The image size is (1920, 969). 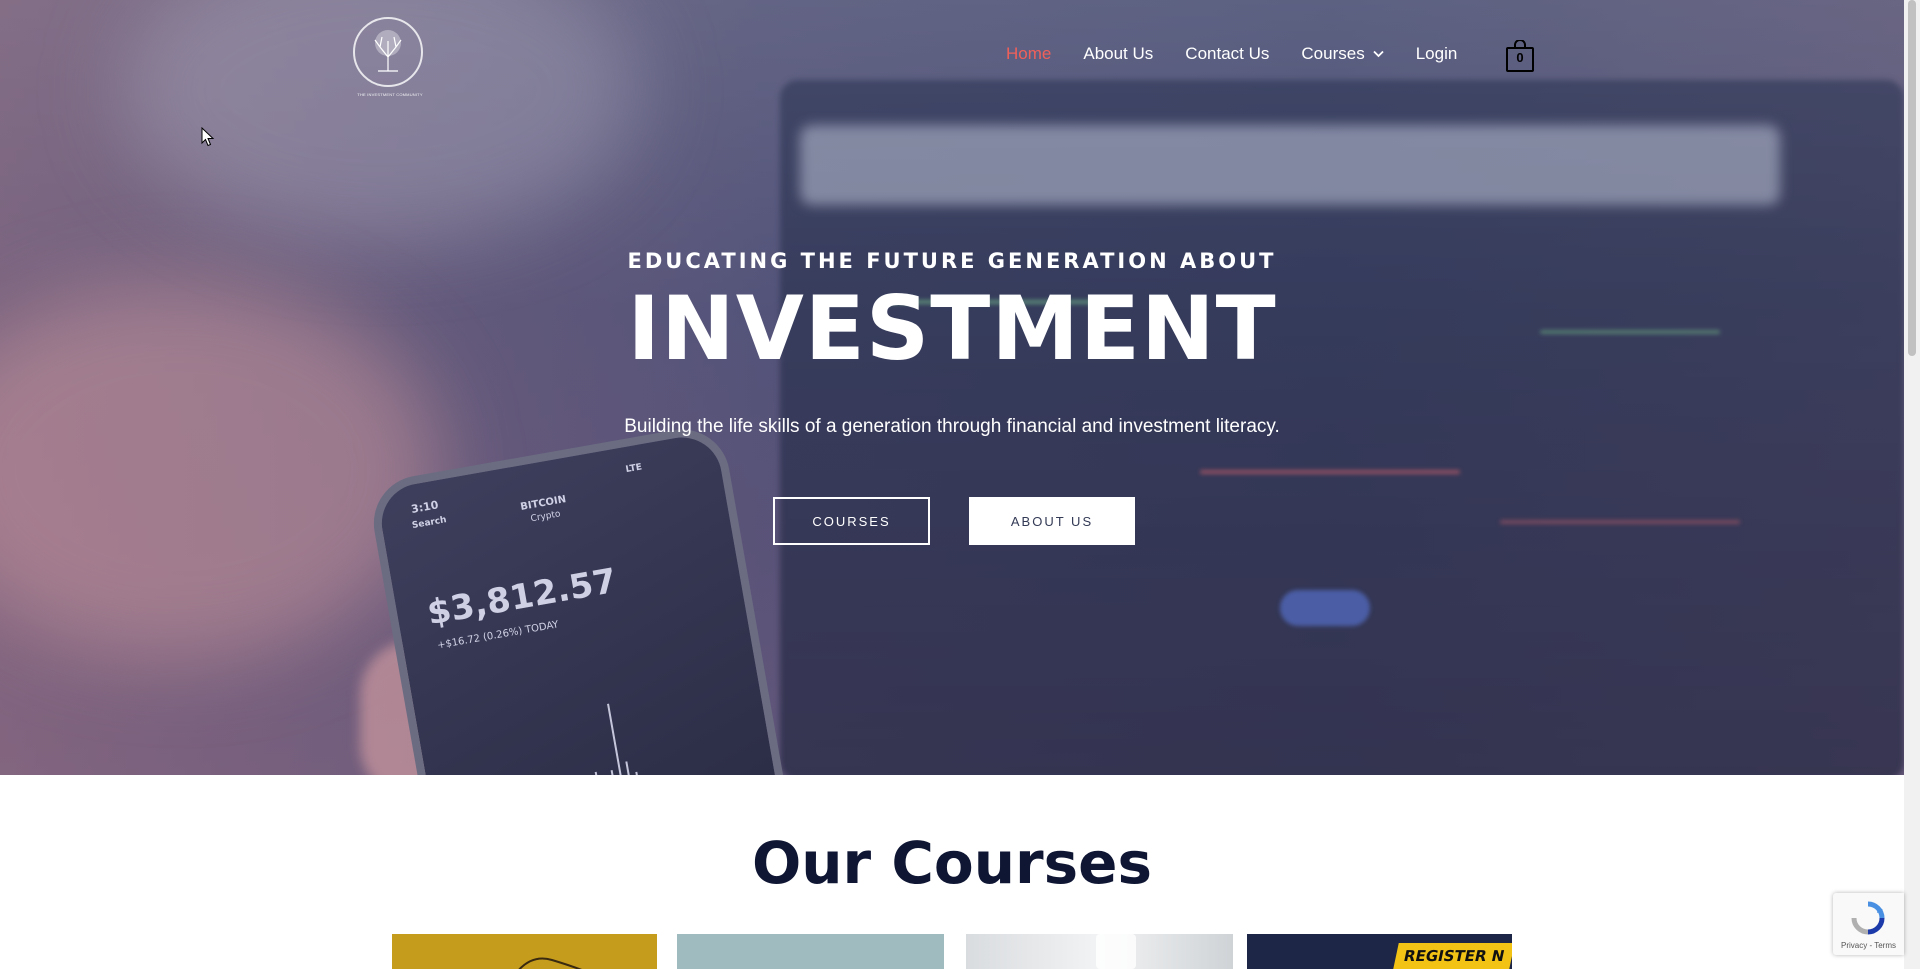 I want to click on nav-login: Login, so click(x=1437, y=54).